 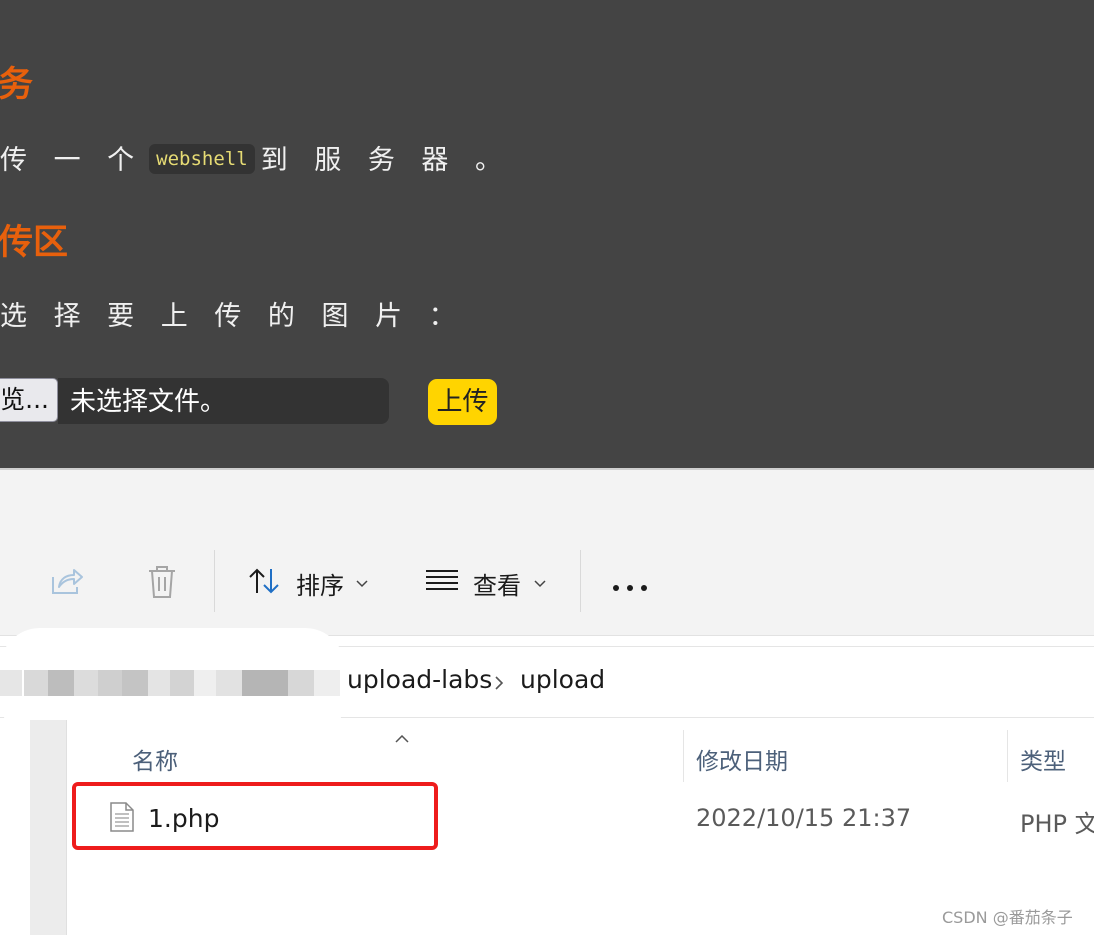 What do you see at coordinates (17, 85) in the screenshot?
I see `task-heading: 务` at bounding box center [17, 85].